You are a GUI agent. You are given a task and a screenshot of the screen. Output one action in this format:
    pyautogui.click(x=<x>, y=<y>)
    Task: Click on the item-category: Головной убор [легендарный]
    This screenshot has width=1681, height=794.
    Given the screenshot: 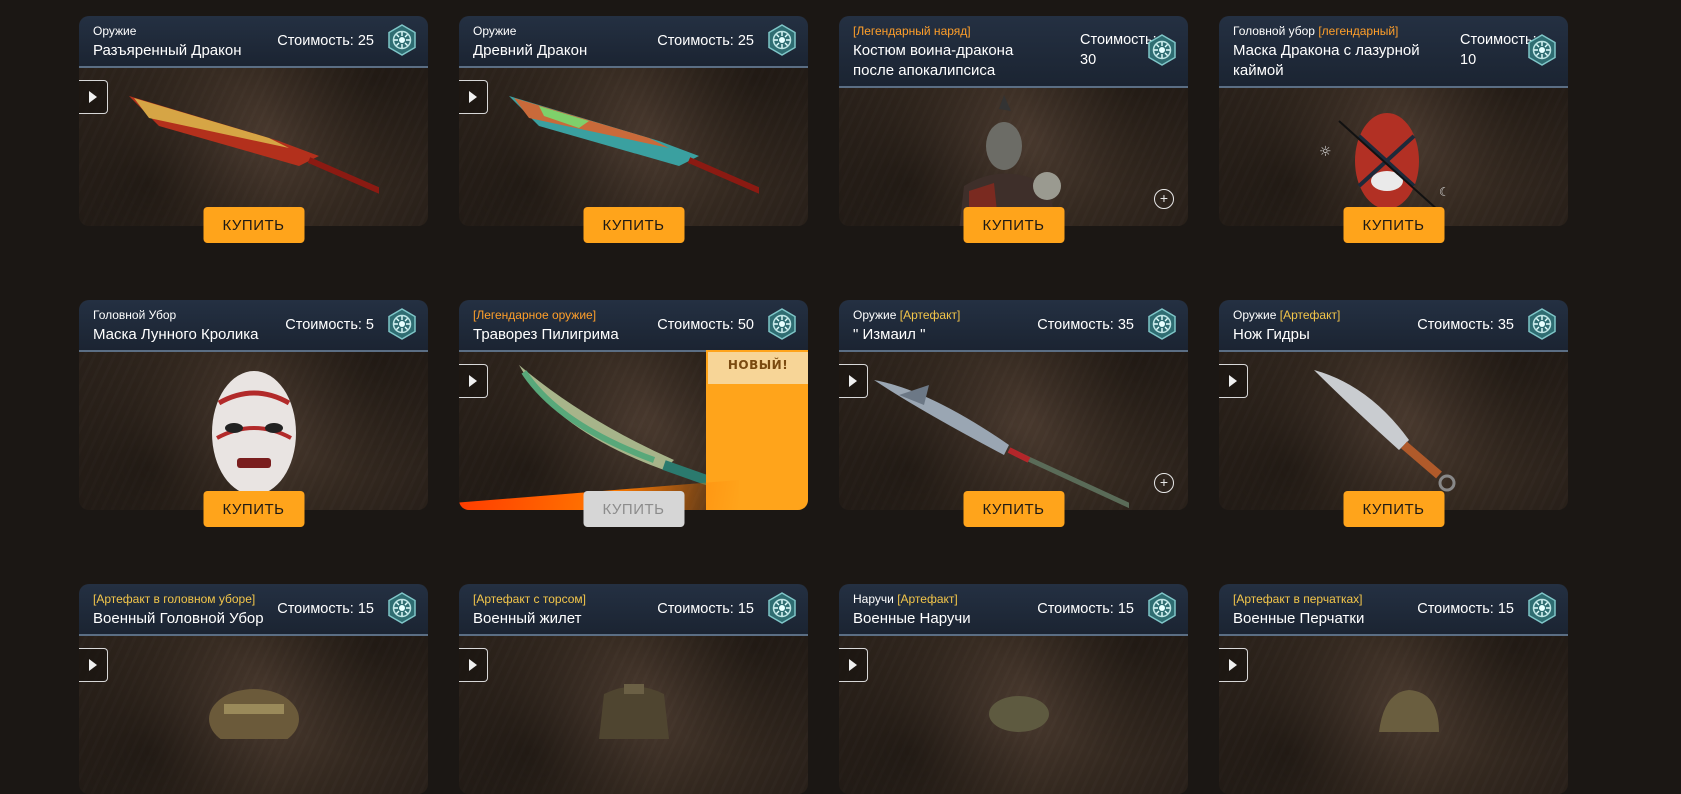 What is the action you would take?
    pyautogui.click(x=1315, y=31)
    